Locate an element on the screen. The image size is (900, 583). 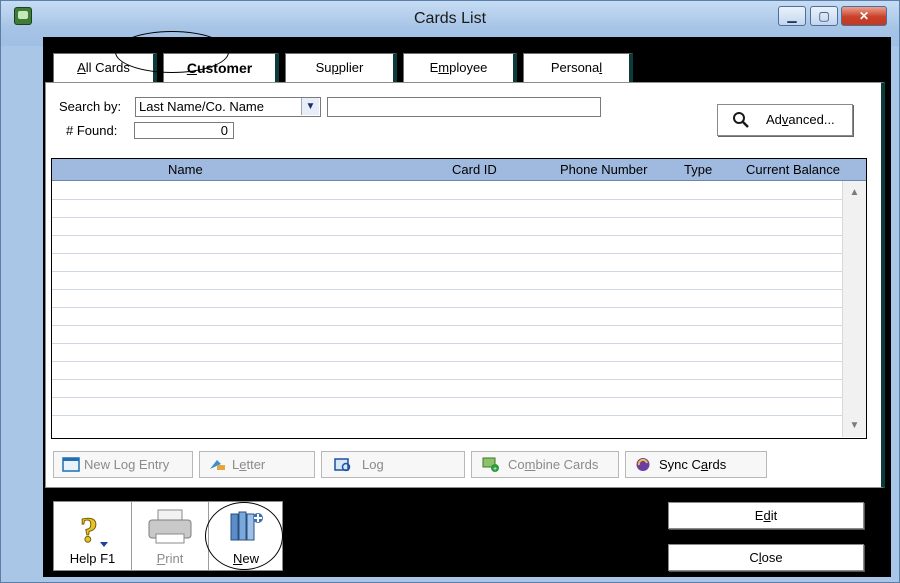
sync-cards-label: Sync C is located at coordinates (680, 464).